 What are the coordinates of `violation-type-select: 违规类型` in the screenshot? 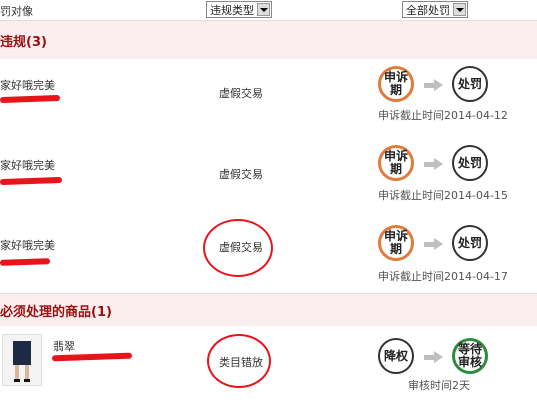 It's located at (239, 9).